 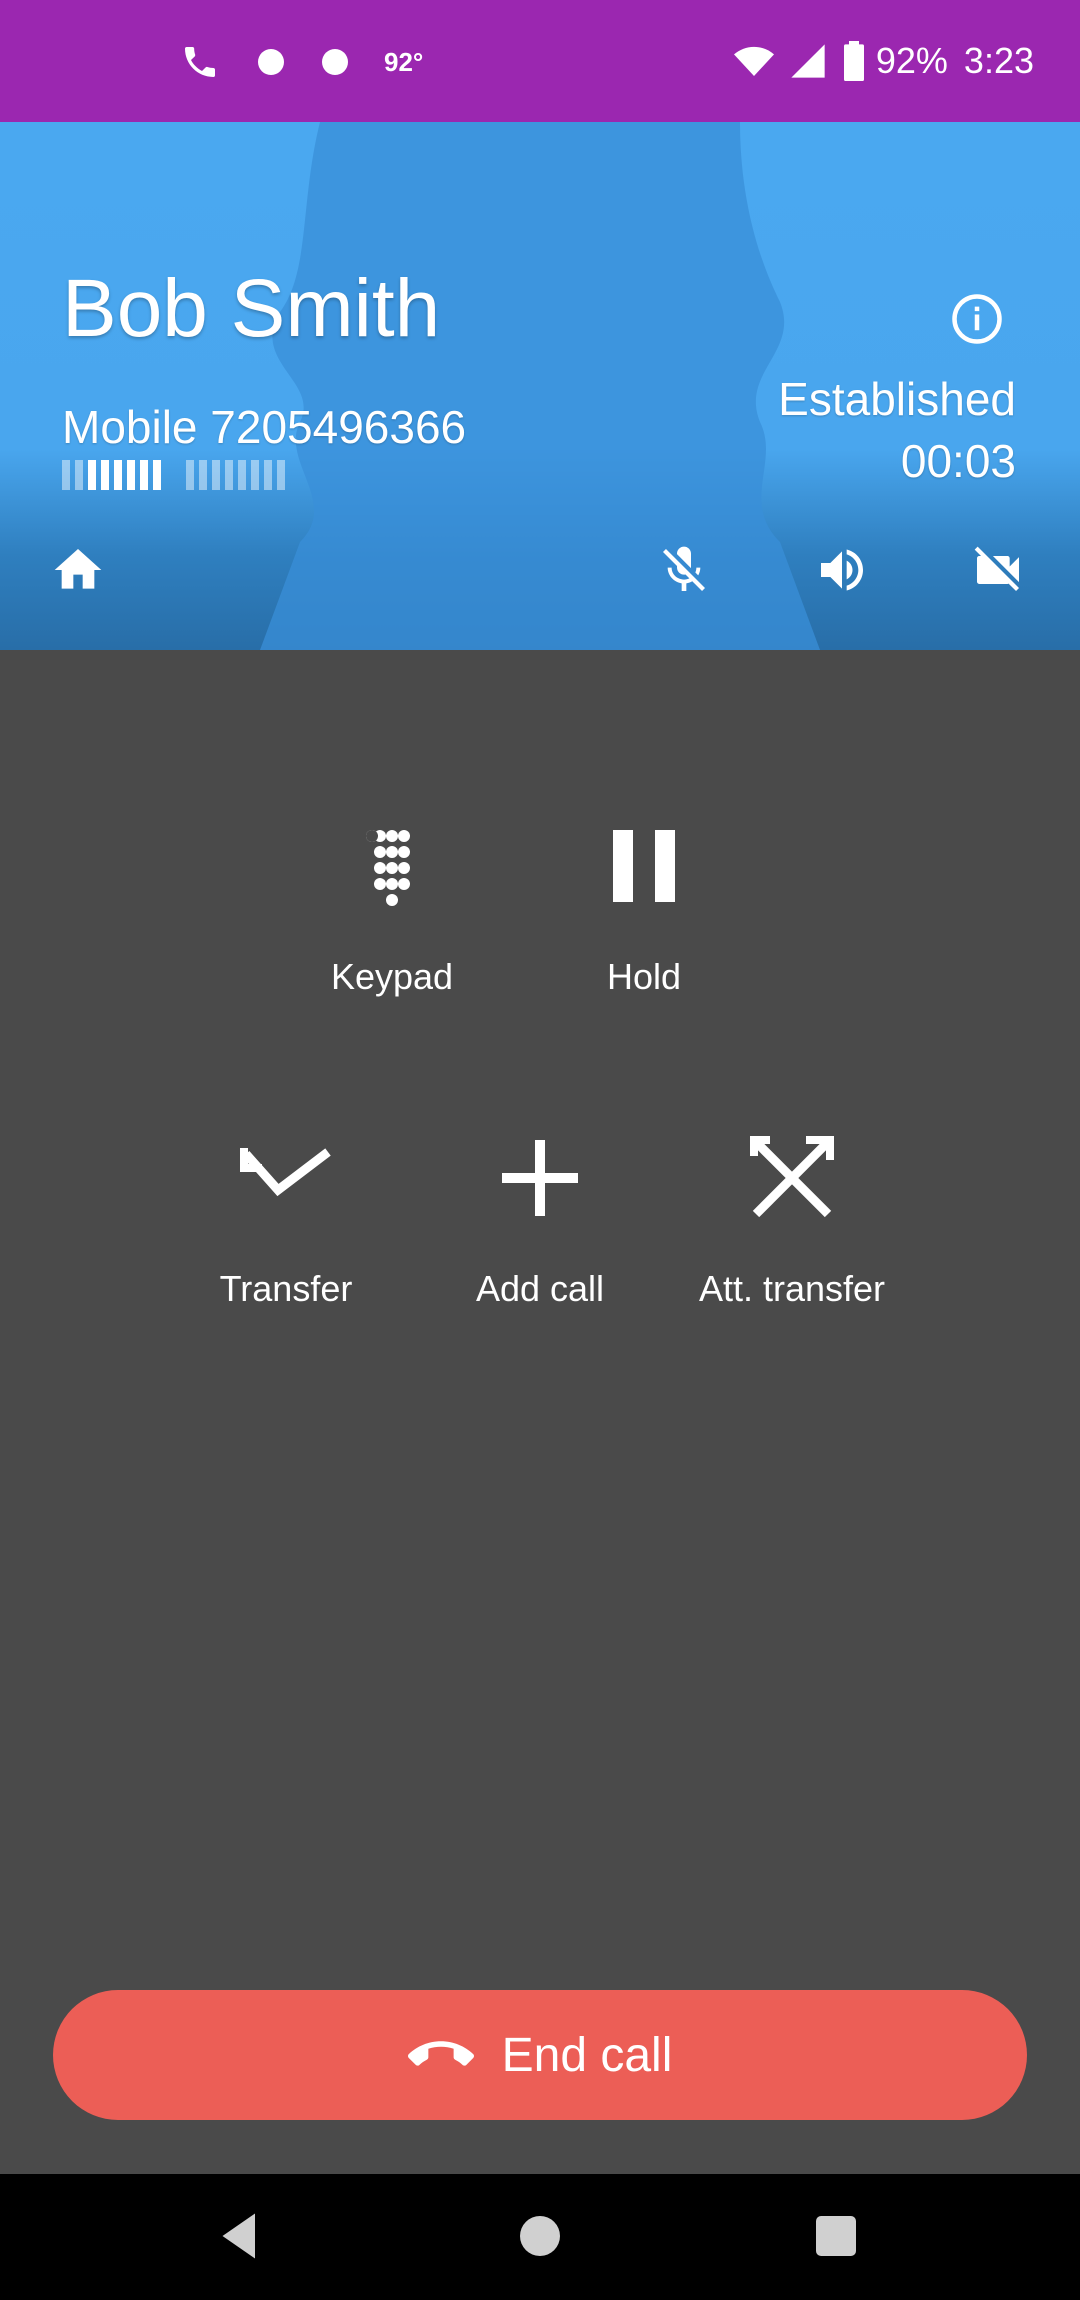 What do you see at coordinates (388, 868) in the screenshot?
I see `dialpad-icon` at bounding box center [388, 868].